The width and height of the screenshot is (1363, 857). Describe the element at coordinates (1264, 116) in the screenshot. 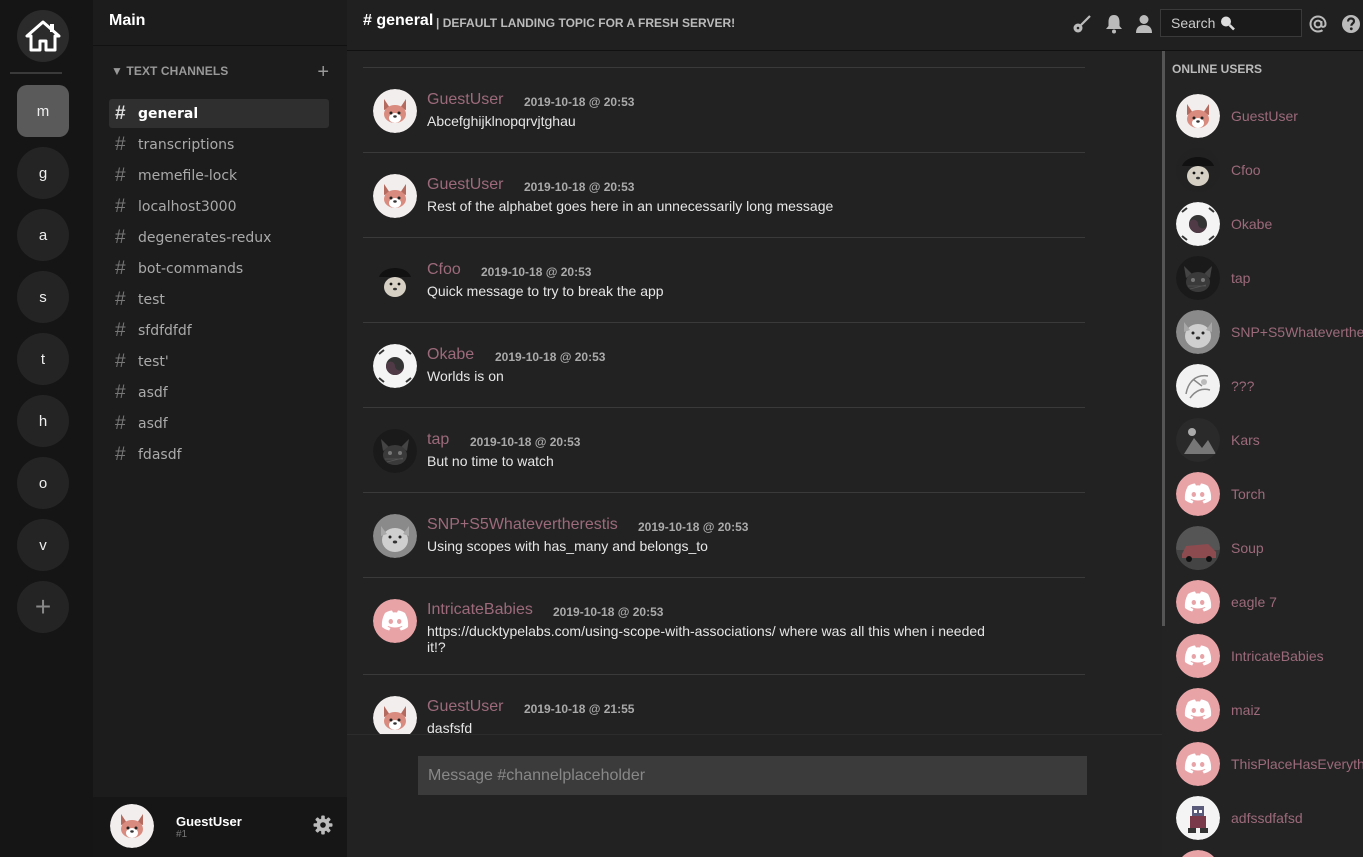

I see `online-user-name: GuestUser` at that location.